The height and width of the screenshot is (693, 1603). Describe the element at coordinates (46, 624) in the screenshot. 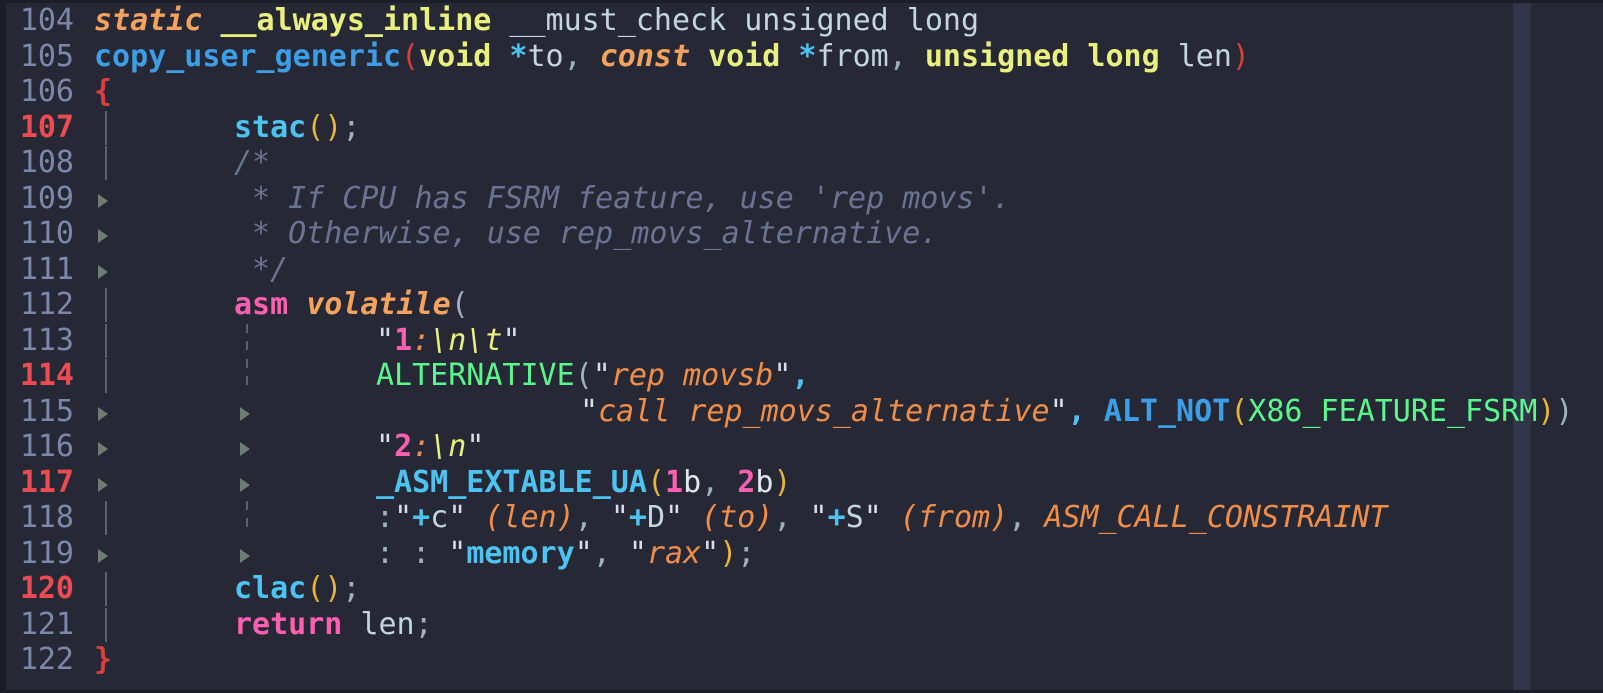

I see `line-number: 121` at that location.